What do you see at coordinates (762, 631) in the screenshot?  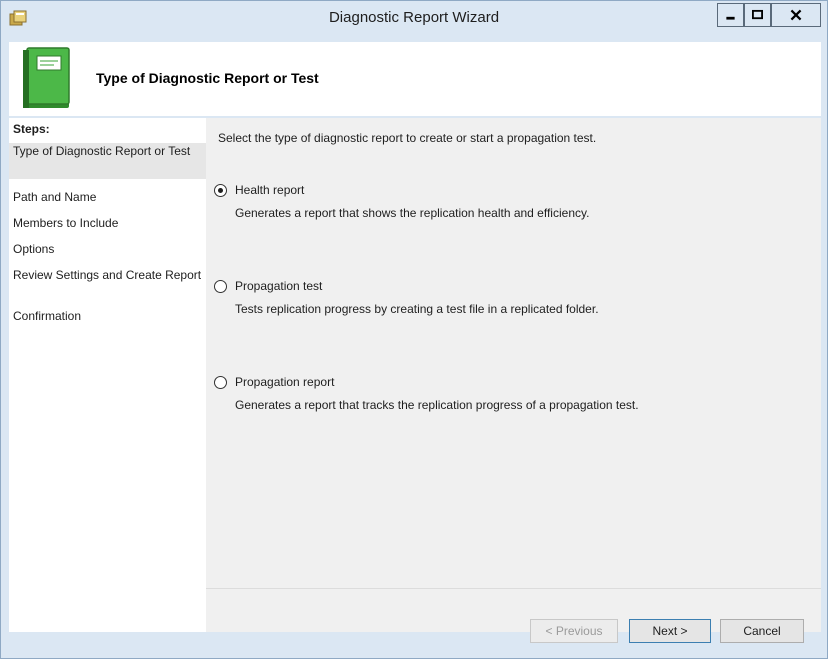 I see `cancel-button: Cancel` at bounding box center [762, 631].